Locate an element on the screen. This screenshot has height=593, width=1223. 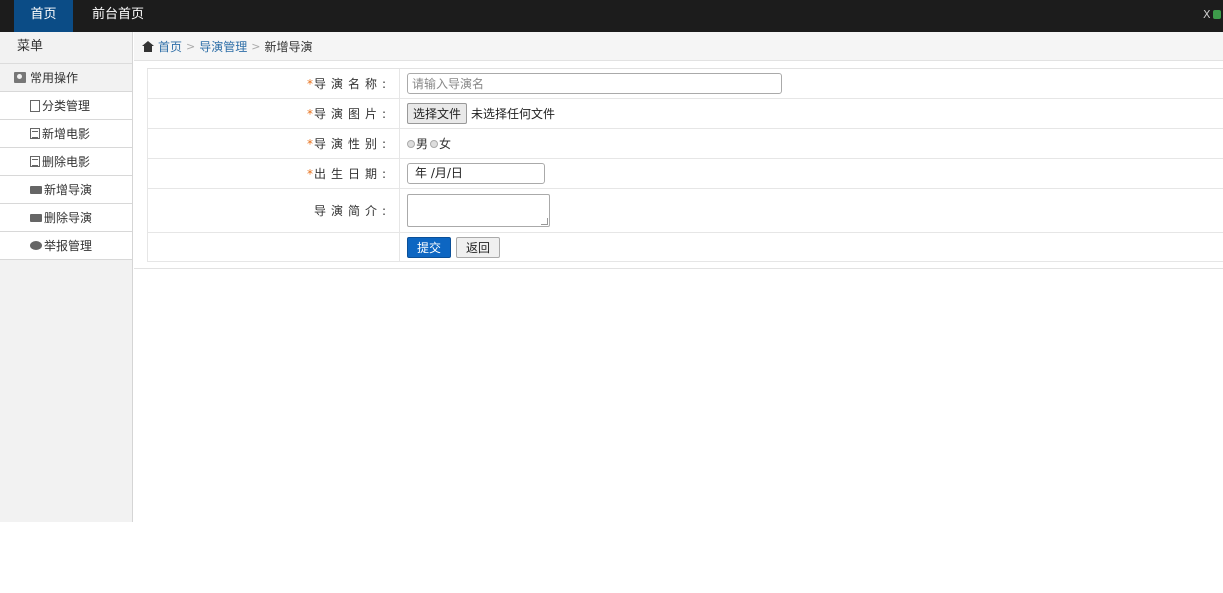
intro-label: 导演简介 is located at coordinates (347, 211).